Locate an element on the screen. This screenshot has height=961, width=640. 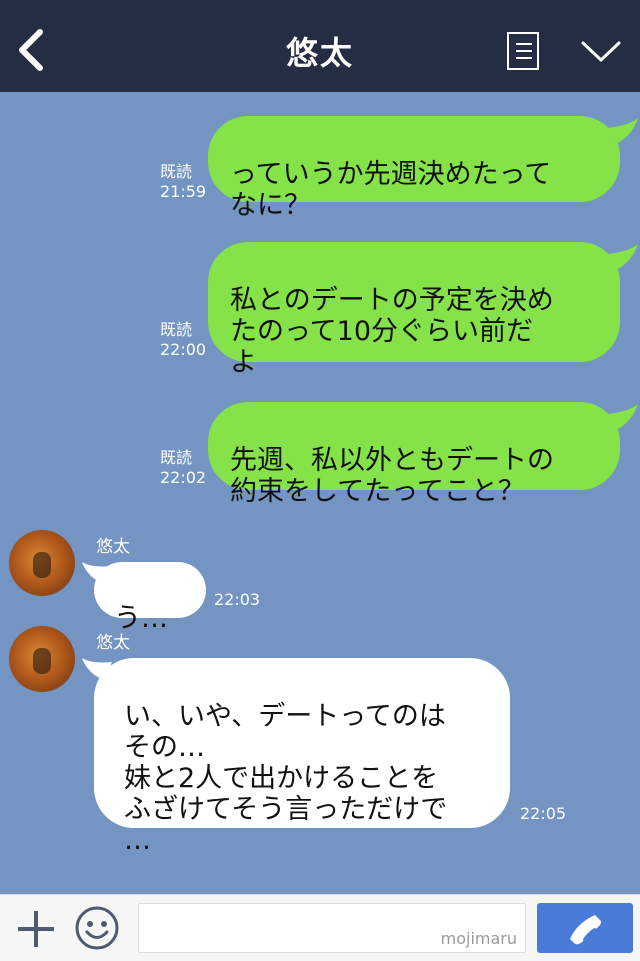
message-text: 私とのデートの予定を決め たのって10分ぐらい前だ よ is located at coordinates (392, 331).